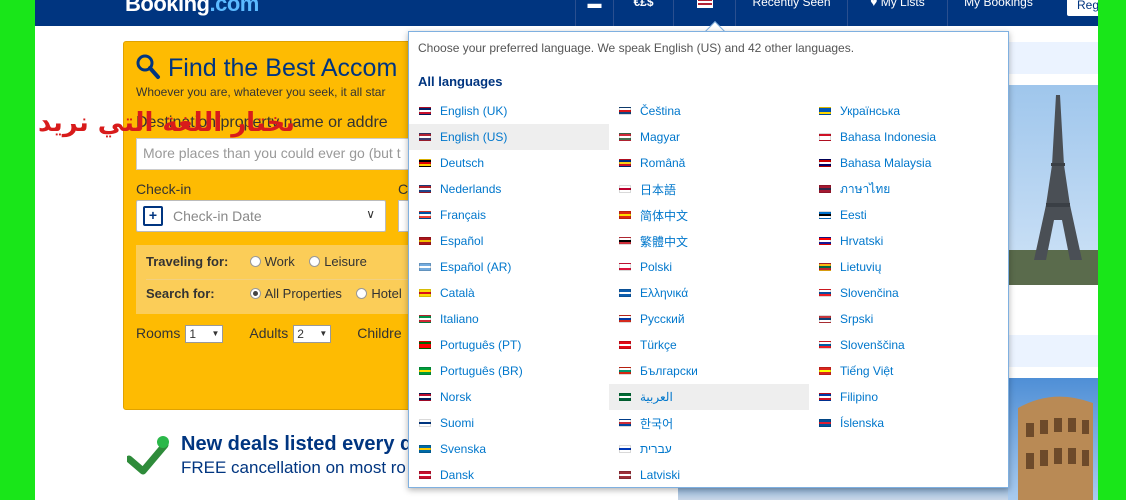 The width and height of the screenshot is (1126, 500). Describe the element at coordinates (897, 13) in the screenshot. I see `my-lists-button: ♥ My Lists` at that location.